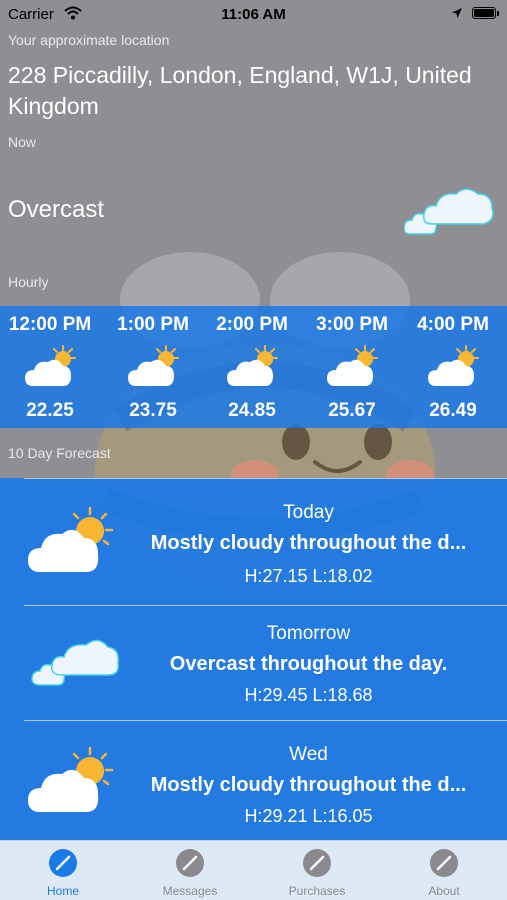  Describe the element at coordinates (89, 40) in the screenshot. I see `location-label: Your approximate location` at that location.